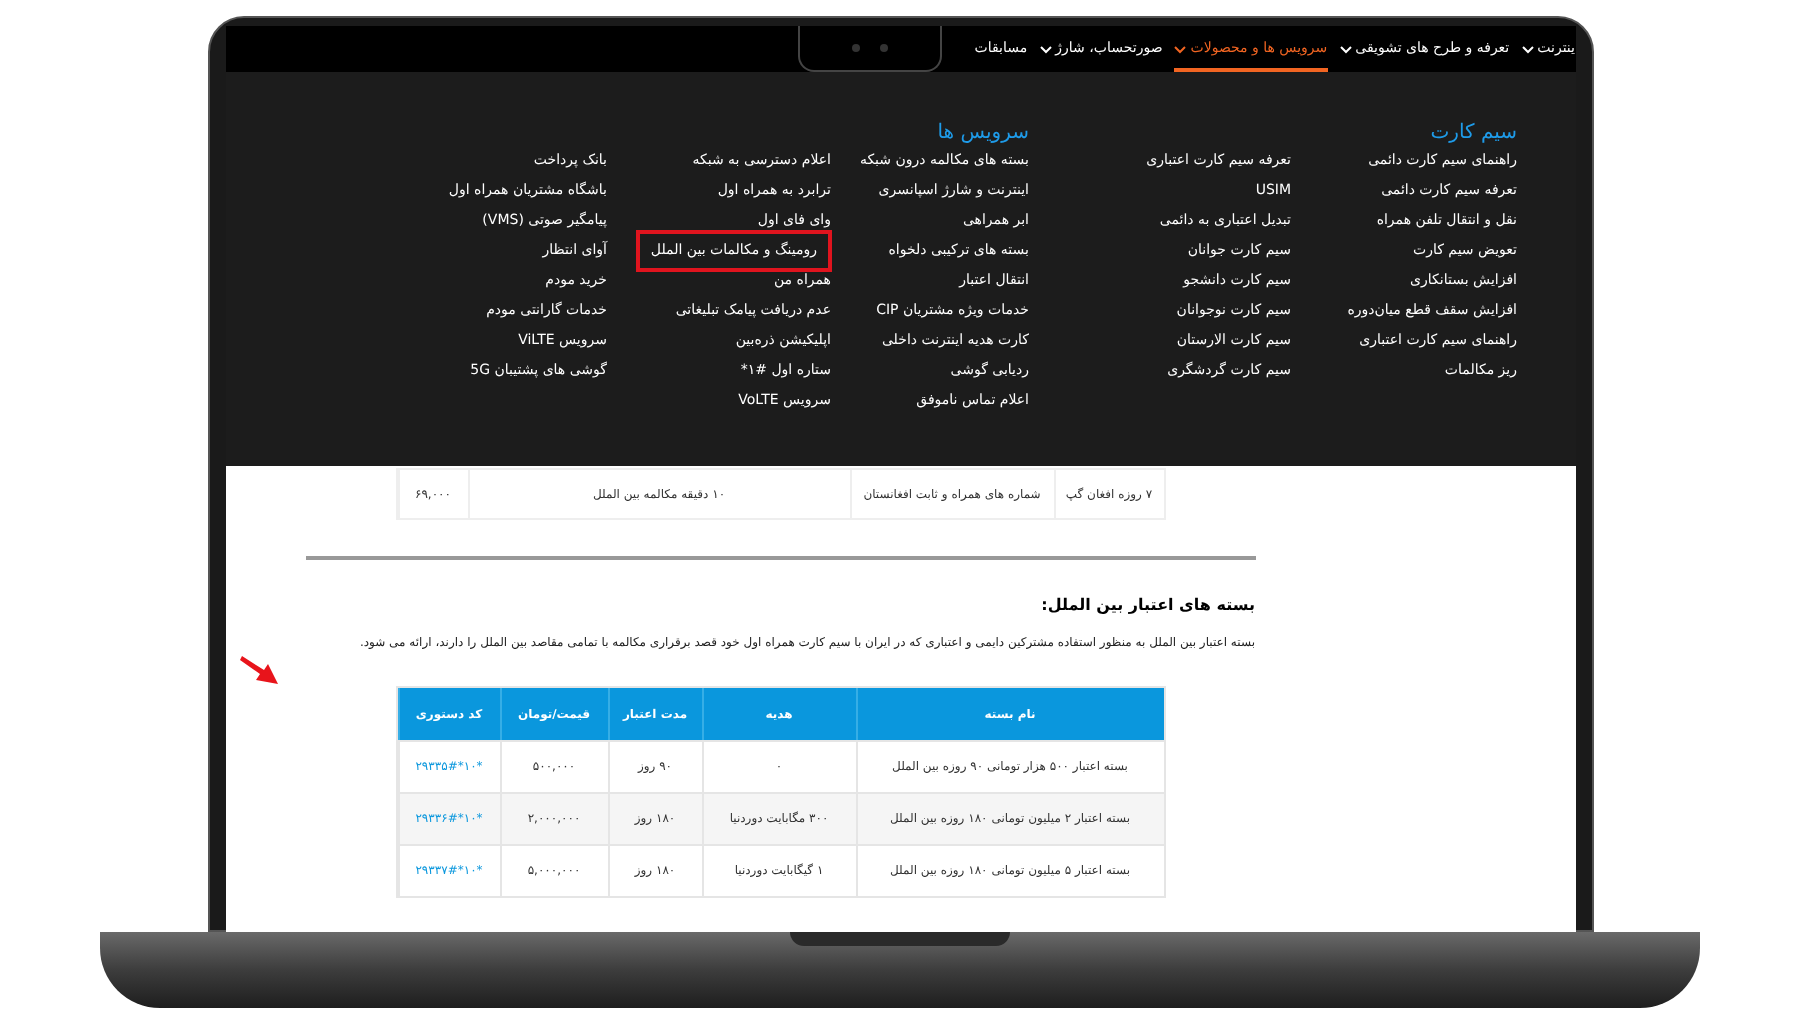  Describe the element at coordinates (259, 669) in the screenshot. I see `arrow-icon` at that location.